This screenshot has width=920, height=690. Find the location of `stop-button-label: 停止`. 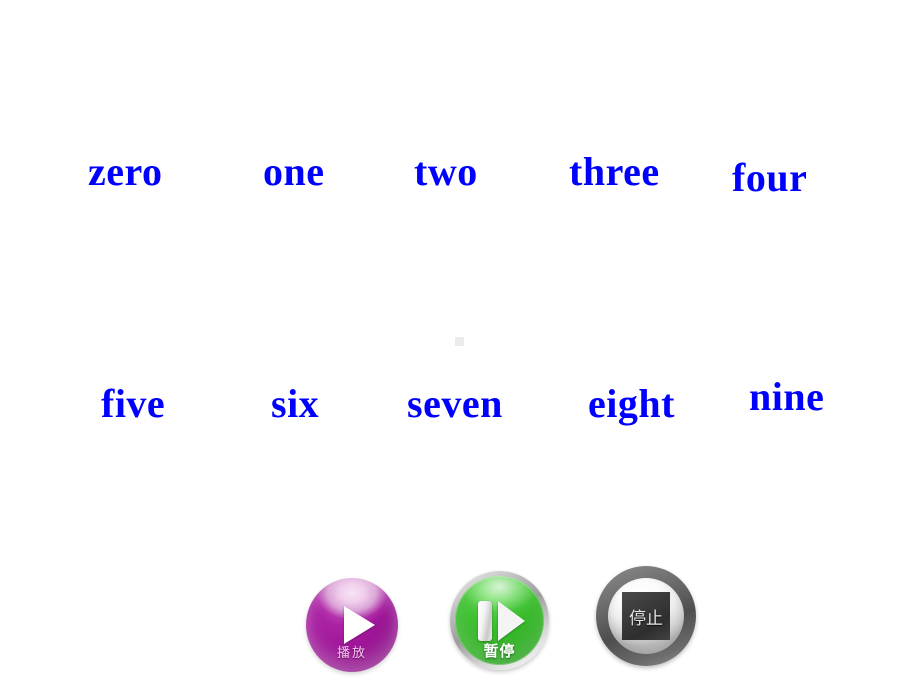

stop-button-label: 停止 is located at coordinates (646, 618).